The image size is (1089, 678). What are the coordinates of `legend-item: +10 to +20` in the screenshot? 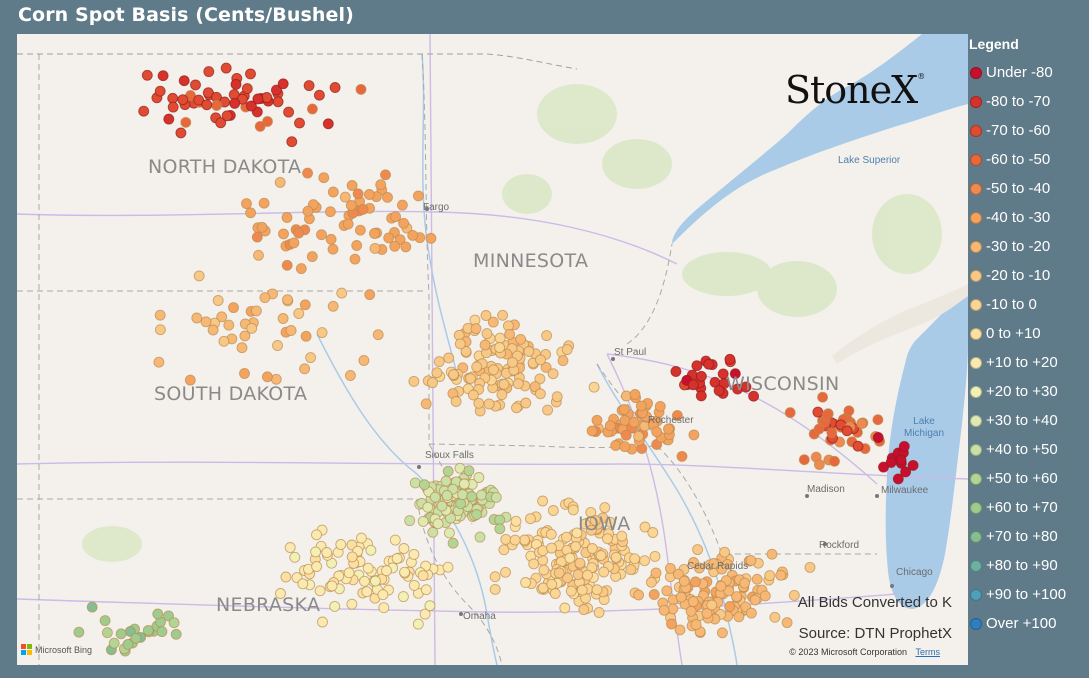 It's located at (1028, 362).